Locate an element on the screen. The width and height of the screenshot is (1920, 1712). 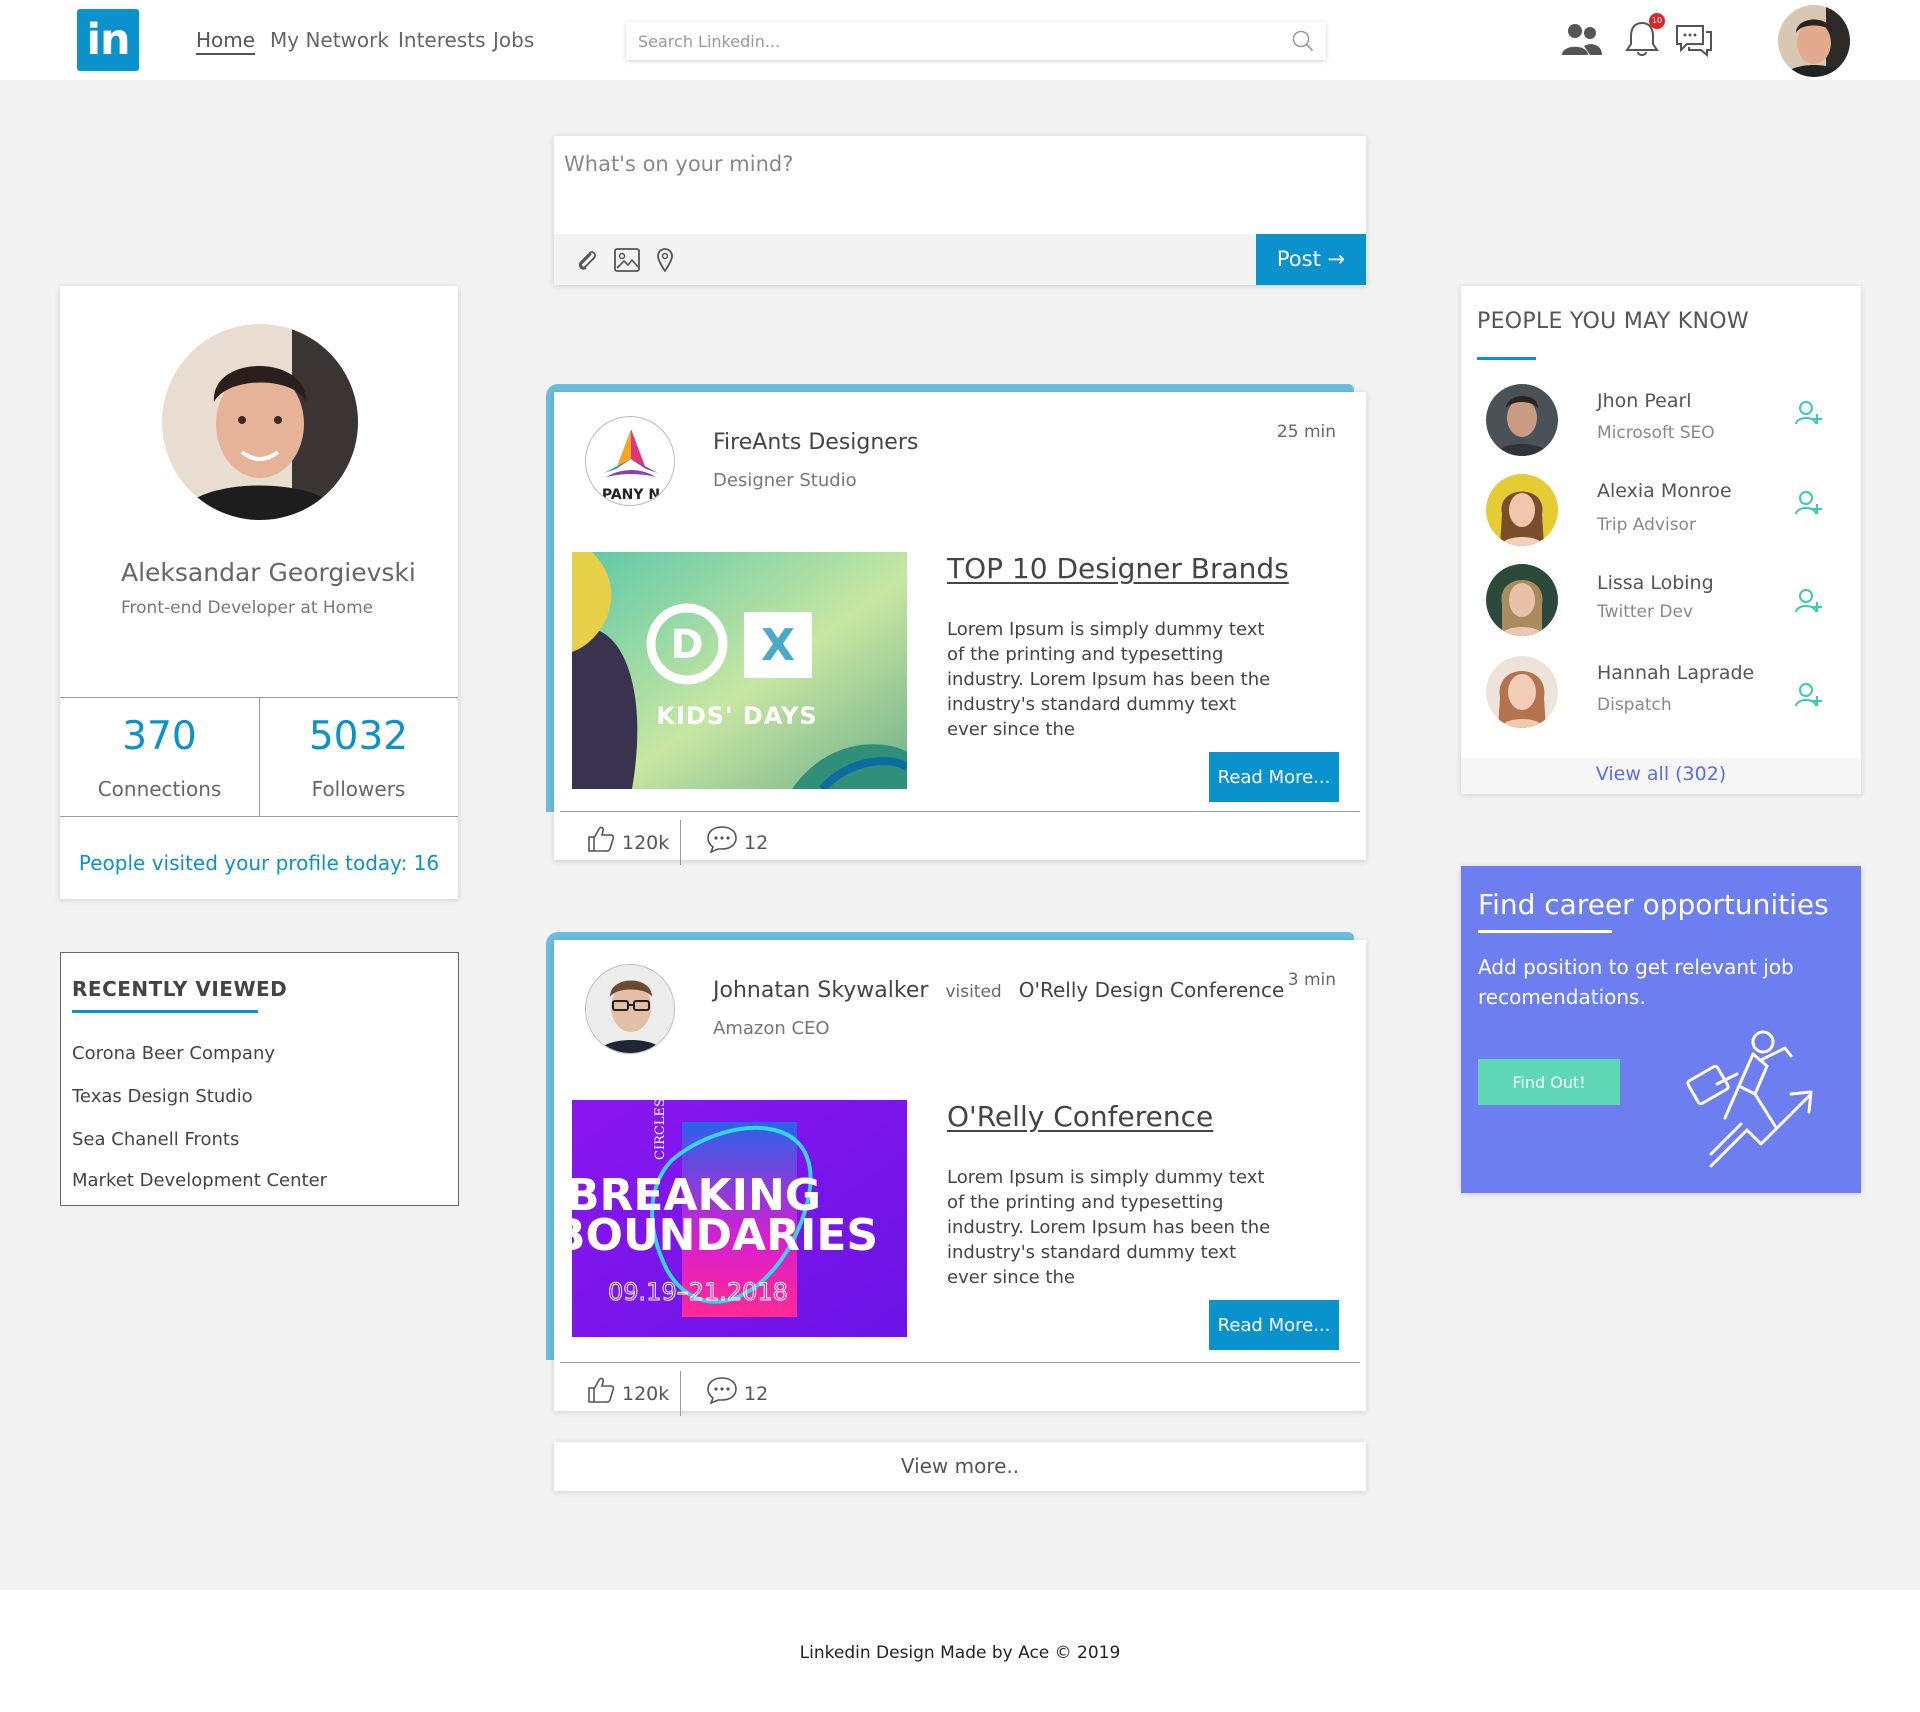
like-count: 120k is located at coordinates (646, 843).